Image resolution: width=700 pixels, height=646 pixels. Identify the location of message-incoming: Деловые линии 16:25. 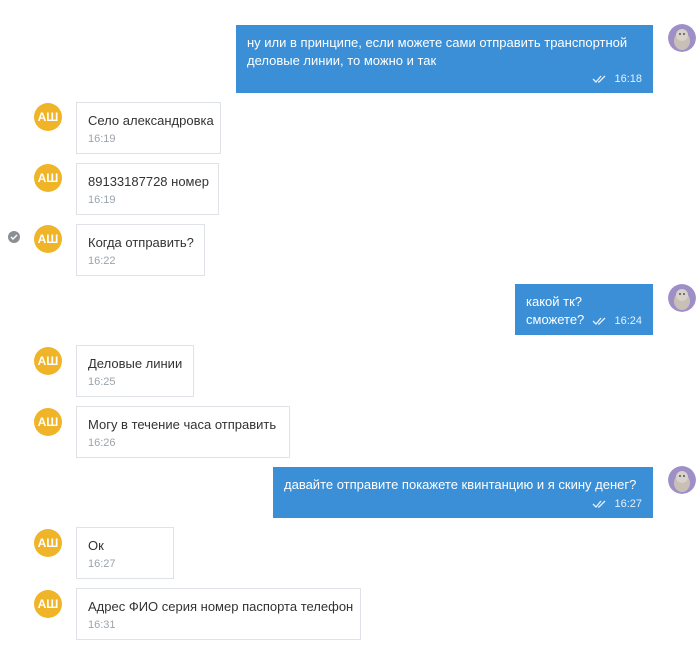
(135, 371).